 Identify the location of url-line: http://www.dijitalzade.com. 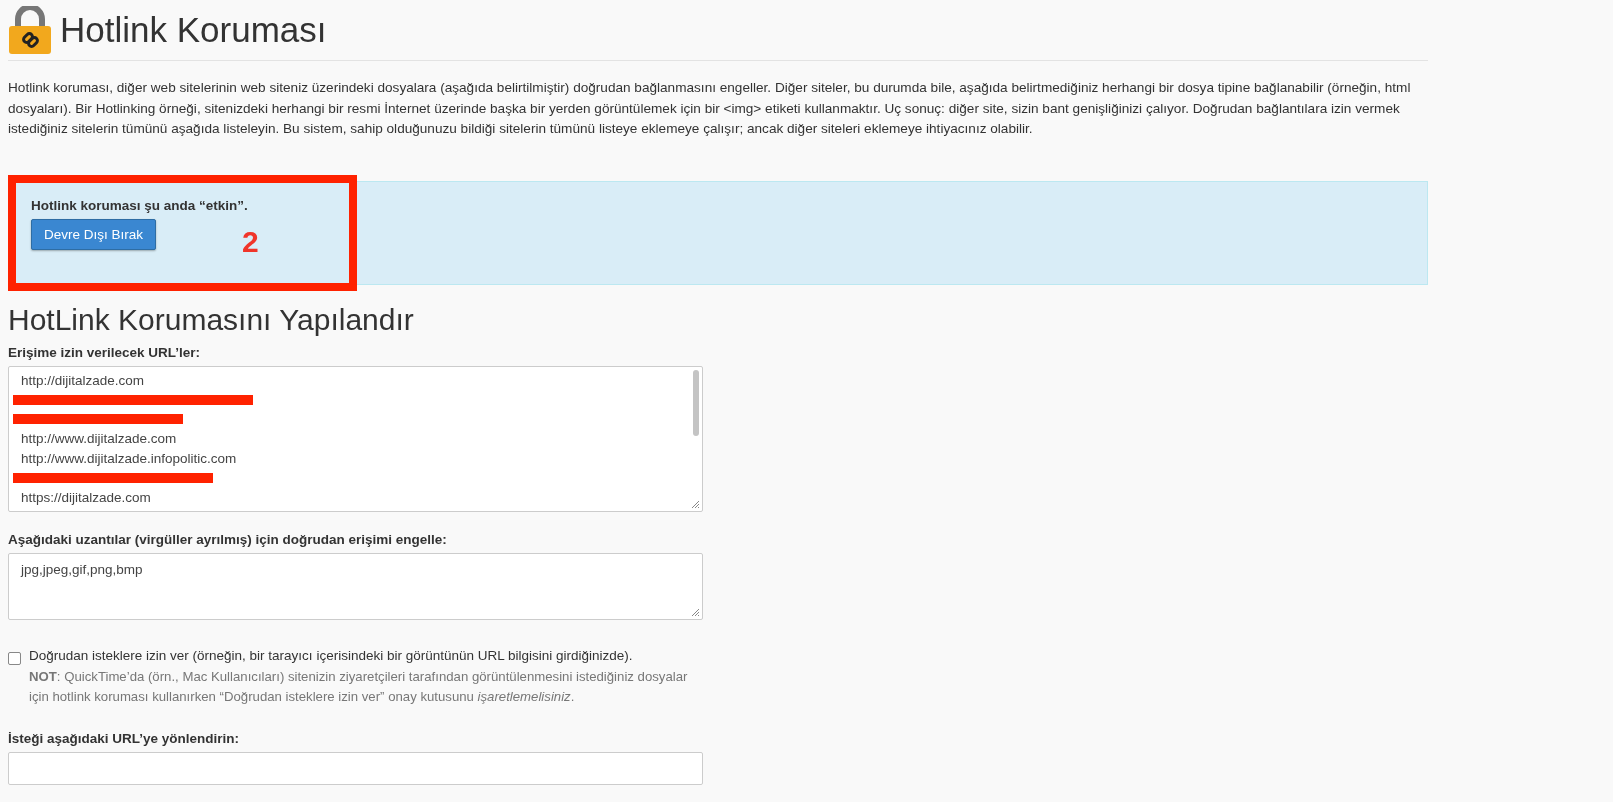
(99, 439).